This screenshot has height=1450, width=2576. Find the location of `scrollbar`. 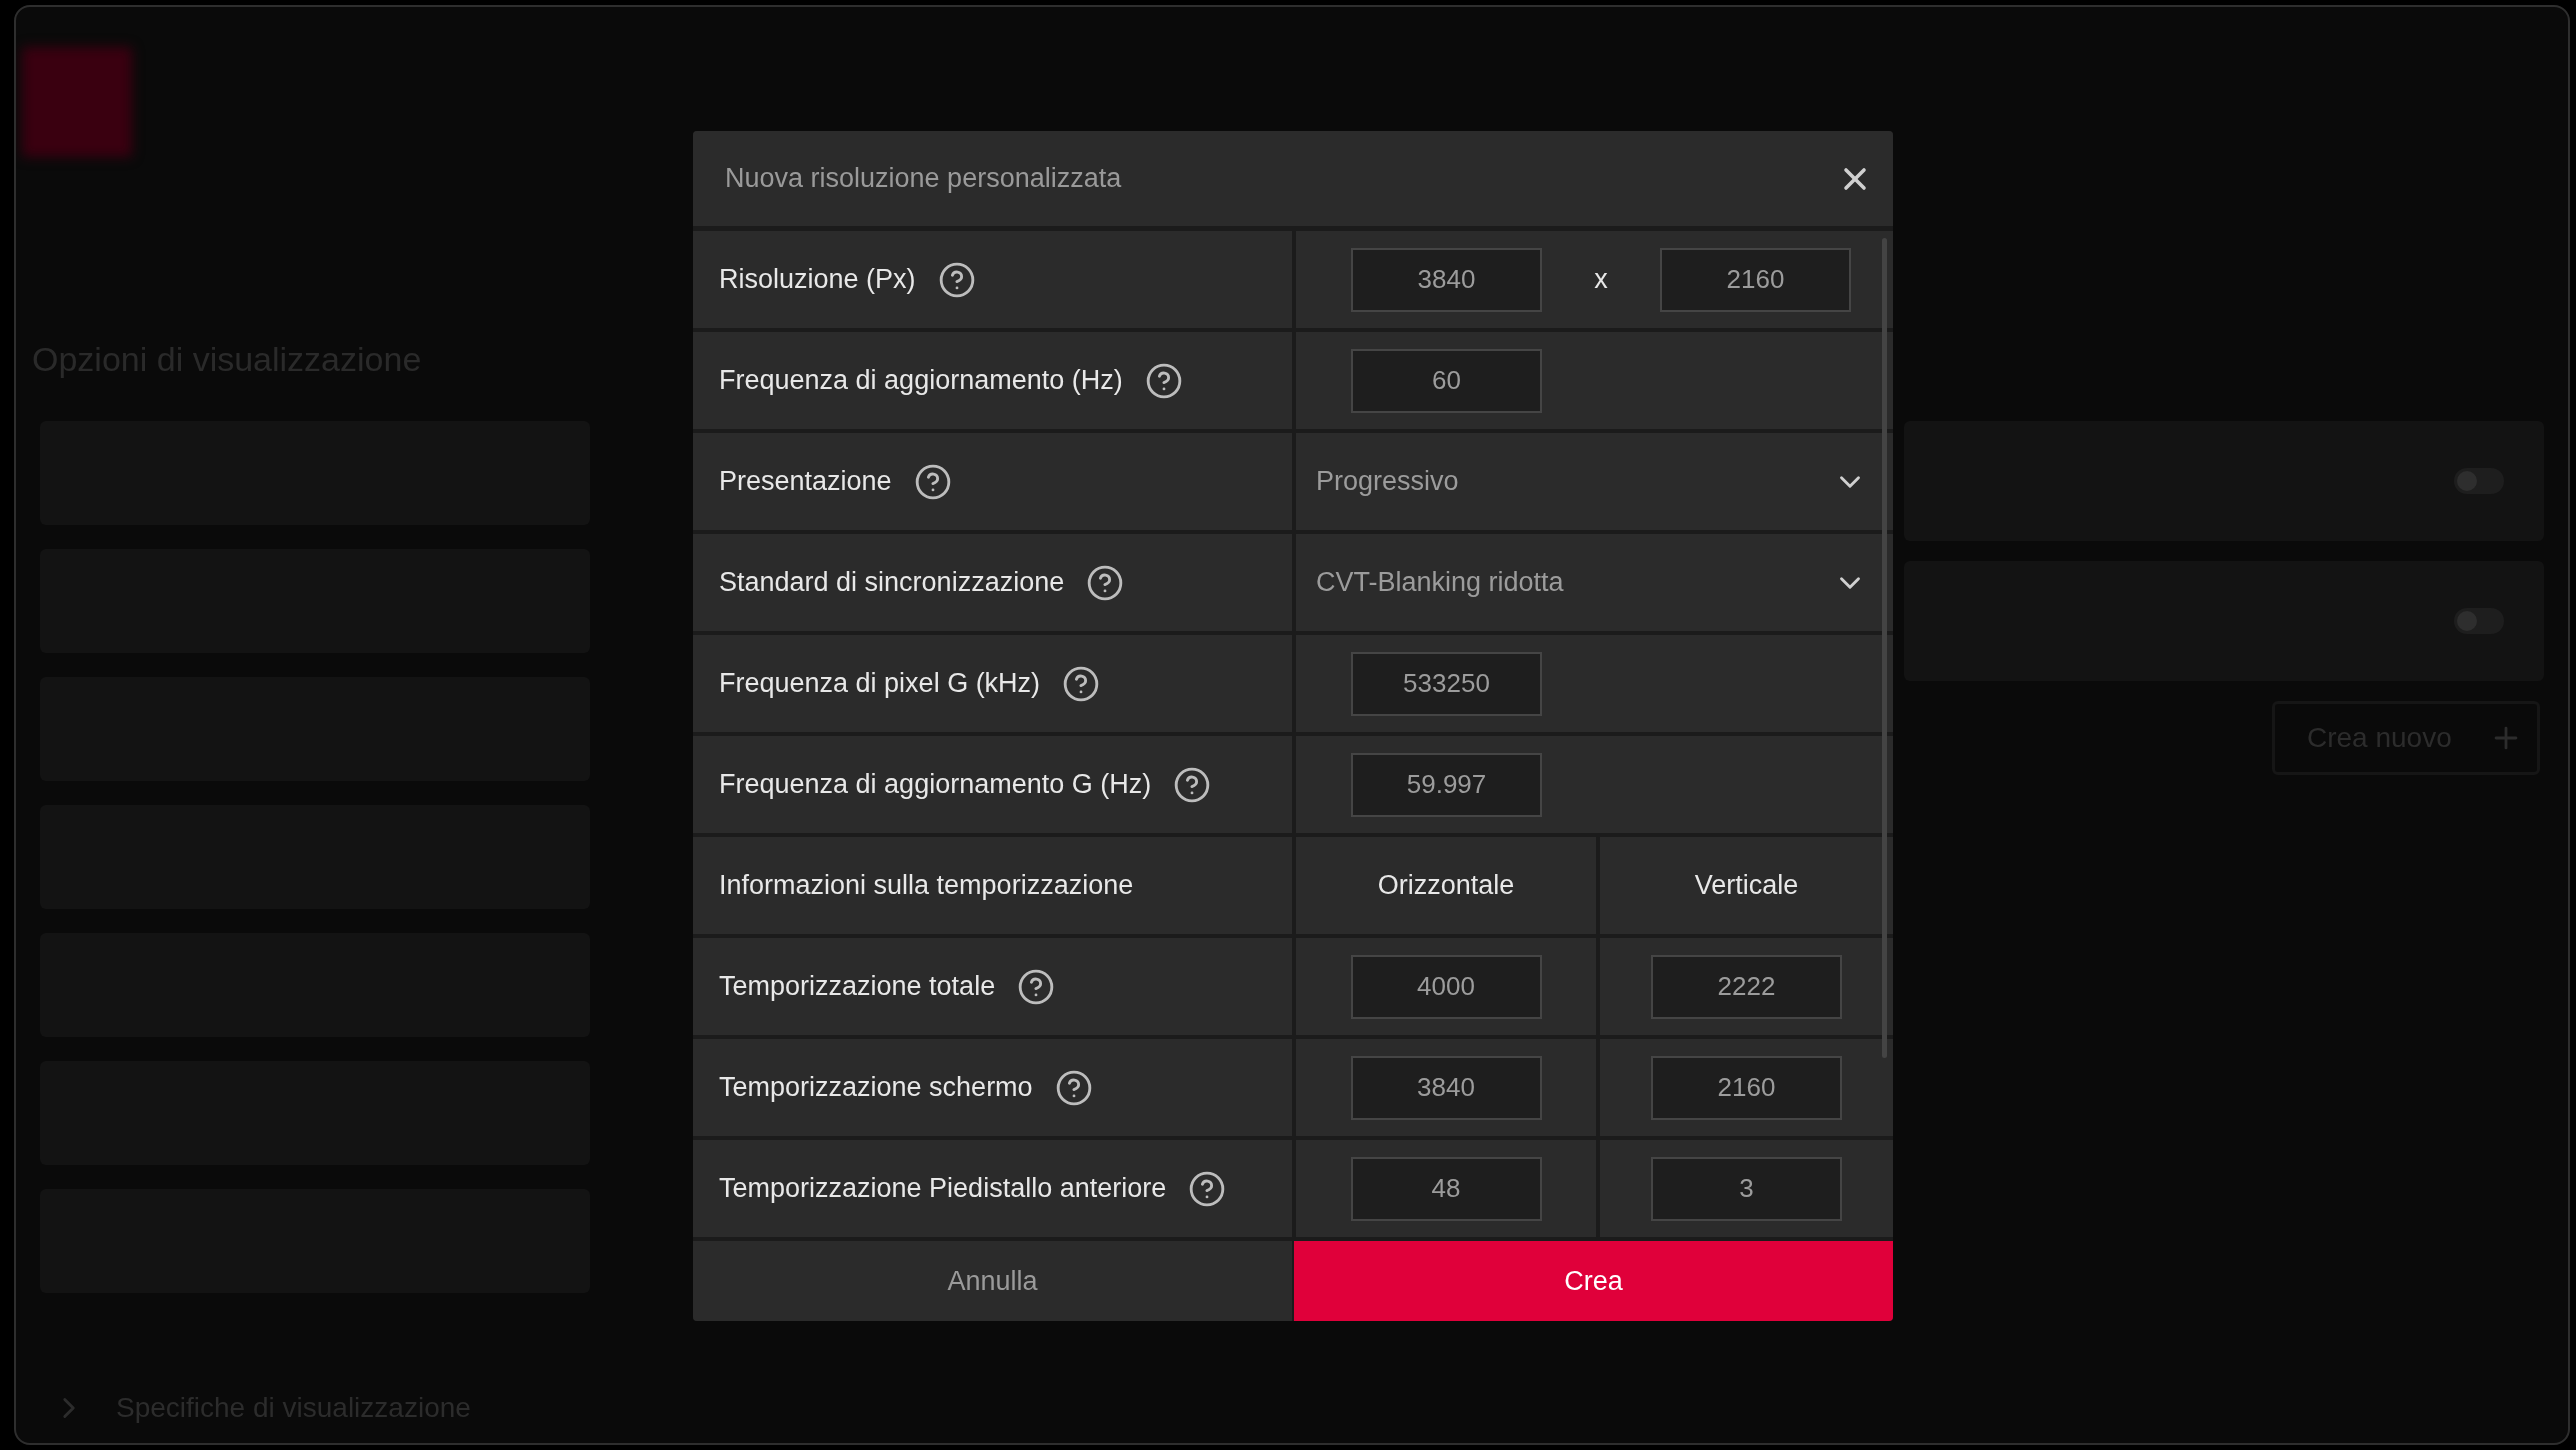

scrollbar is located at coordinates (1884, 648).